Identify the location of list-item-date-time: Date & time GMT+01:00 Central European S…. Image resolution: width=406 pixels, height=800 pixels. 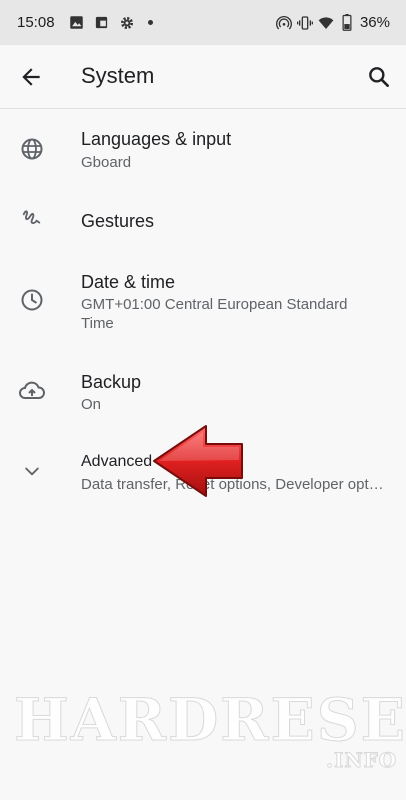
(203, 305).